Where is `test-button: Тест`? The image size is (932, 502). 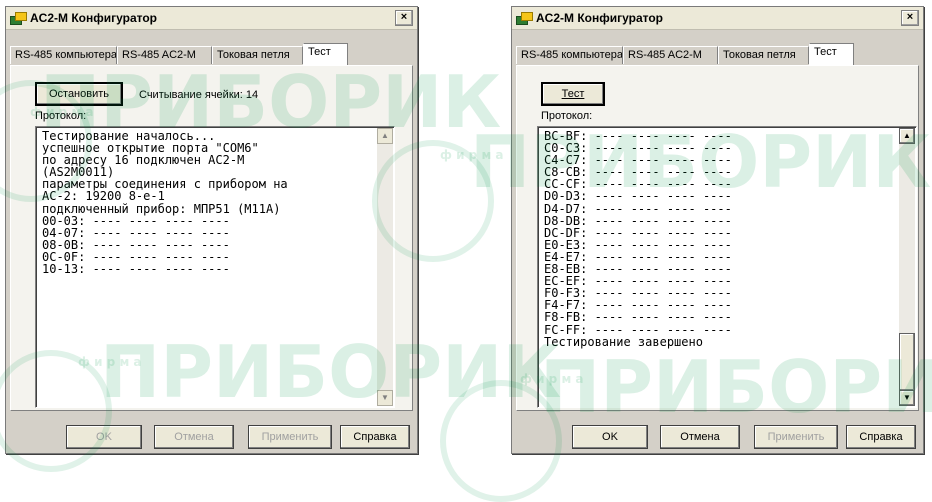
test-button: Тест is located at coordinates (573, 94).